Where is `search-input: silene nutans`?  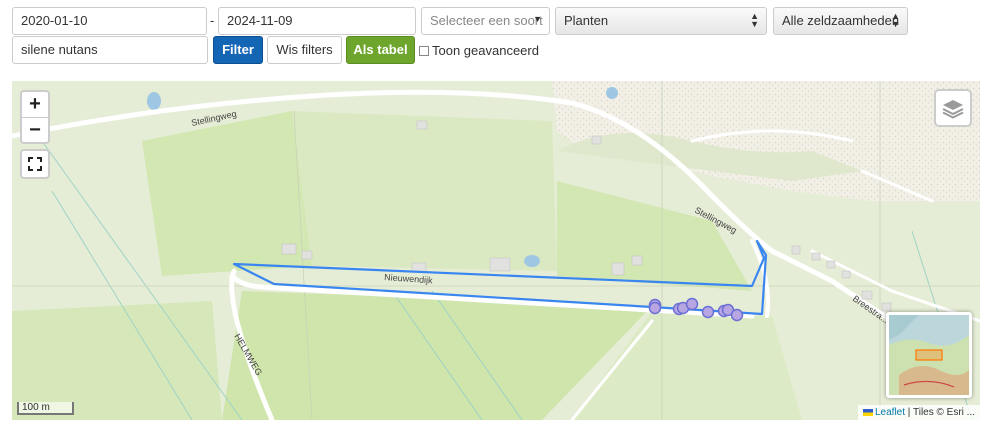
search-input: silene nutans is located at coordinates (110, 50).